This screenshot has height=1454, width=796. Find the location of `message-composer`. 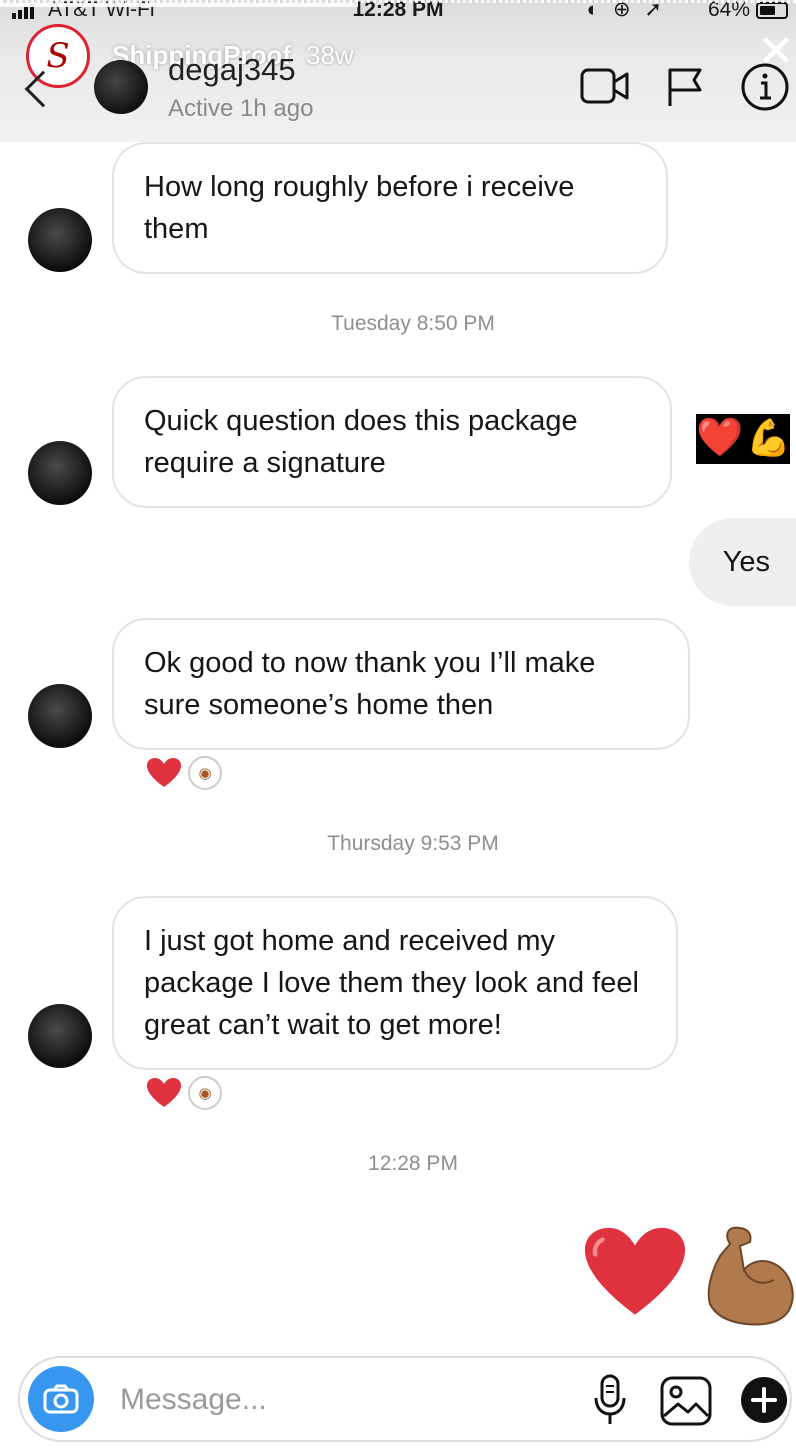

message-composer is located at coordinates (405, 1399).